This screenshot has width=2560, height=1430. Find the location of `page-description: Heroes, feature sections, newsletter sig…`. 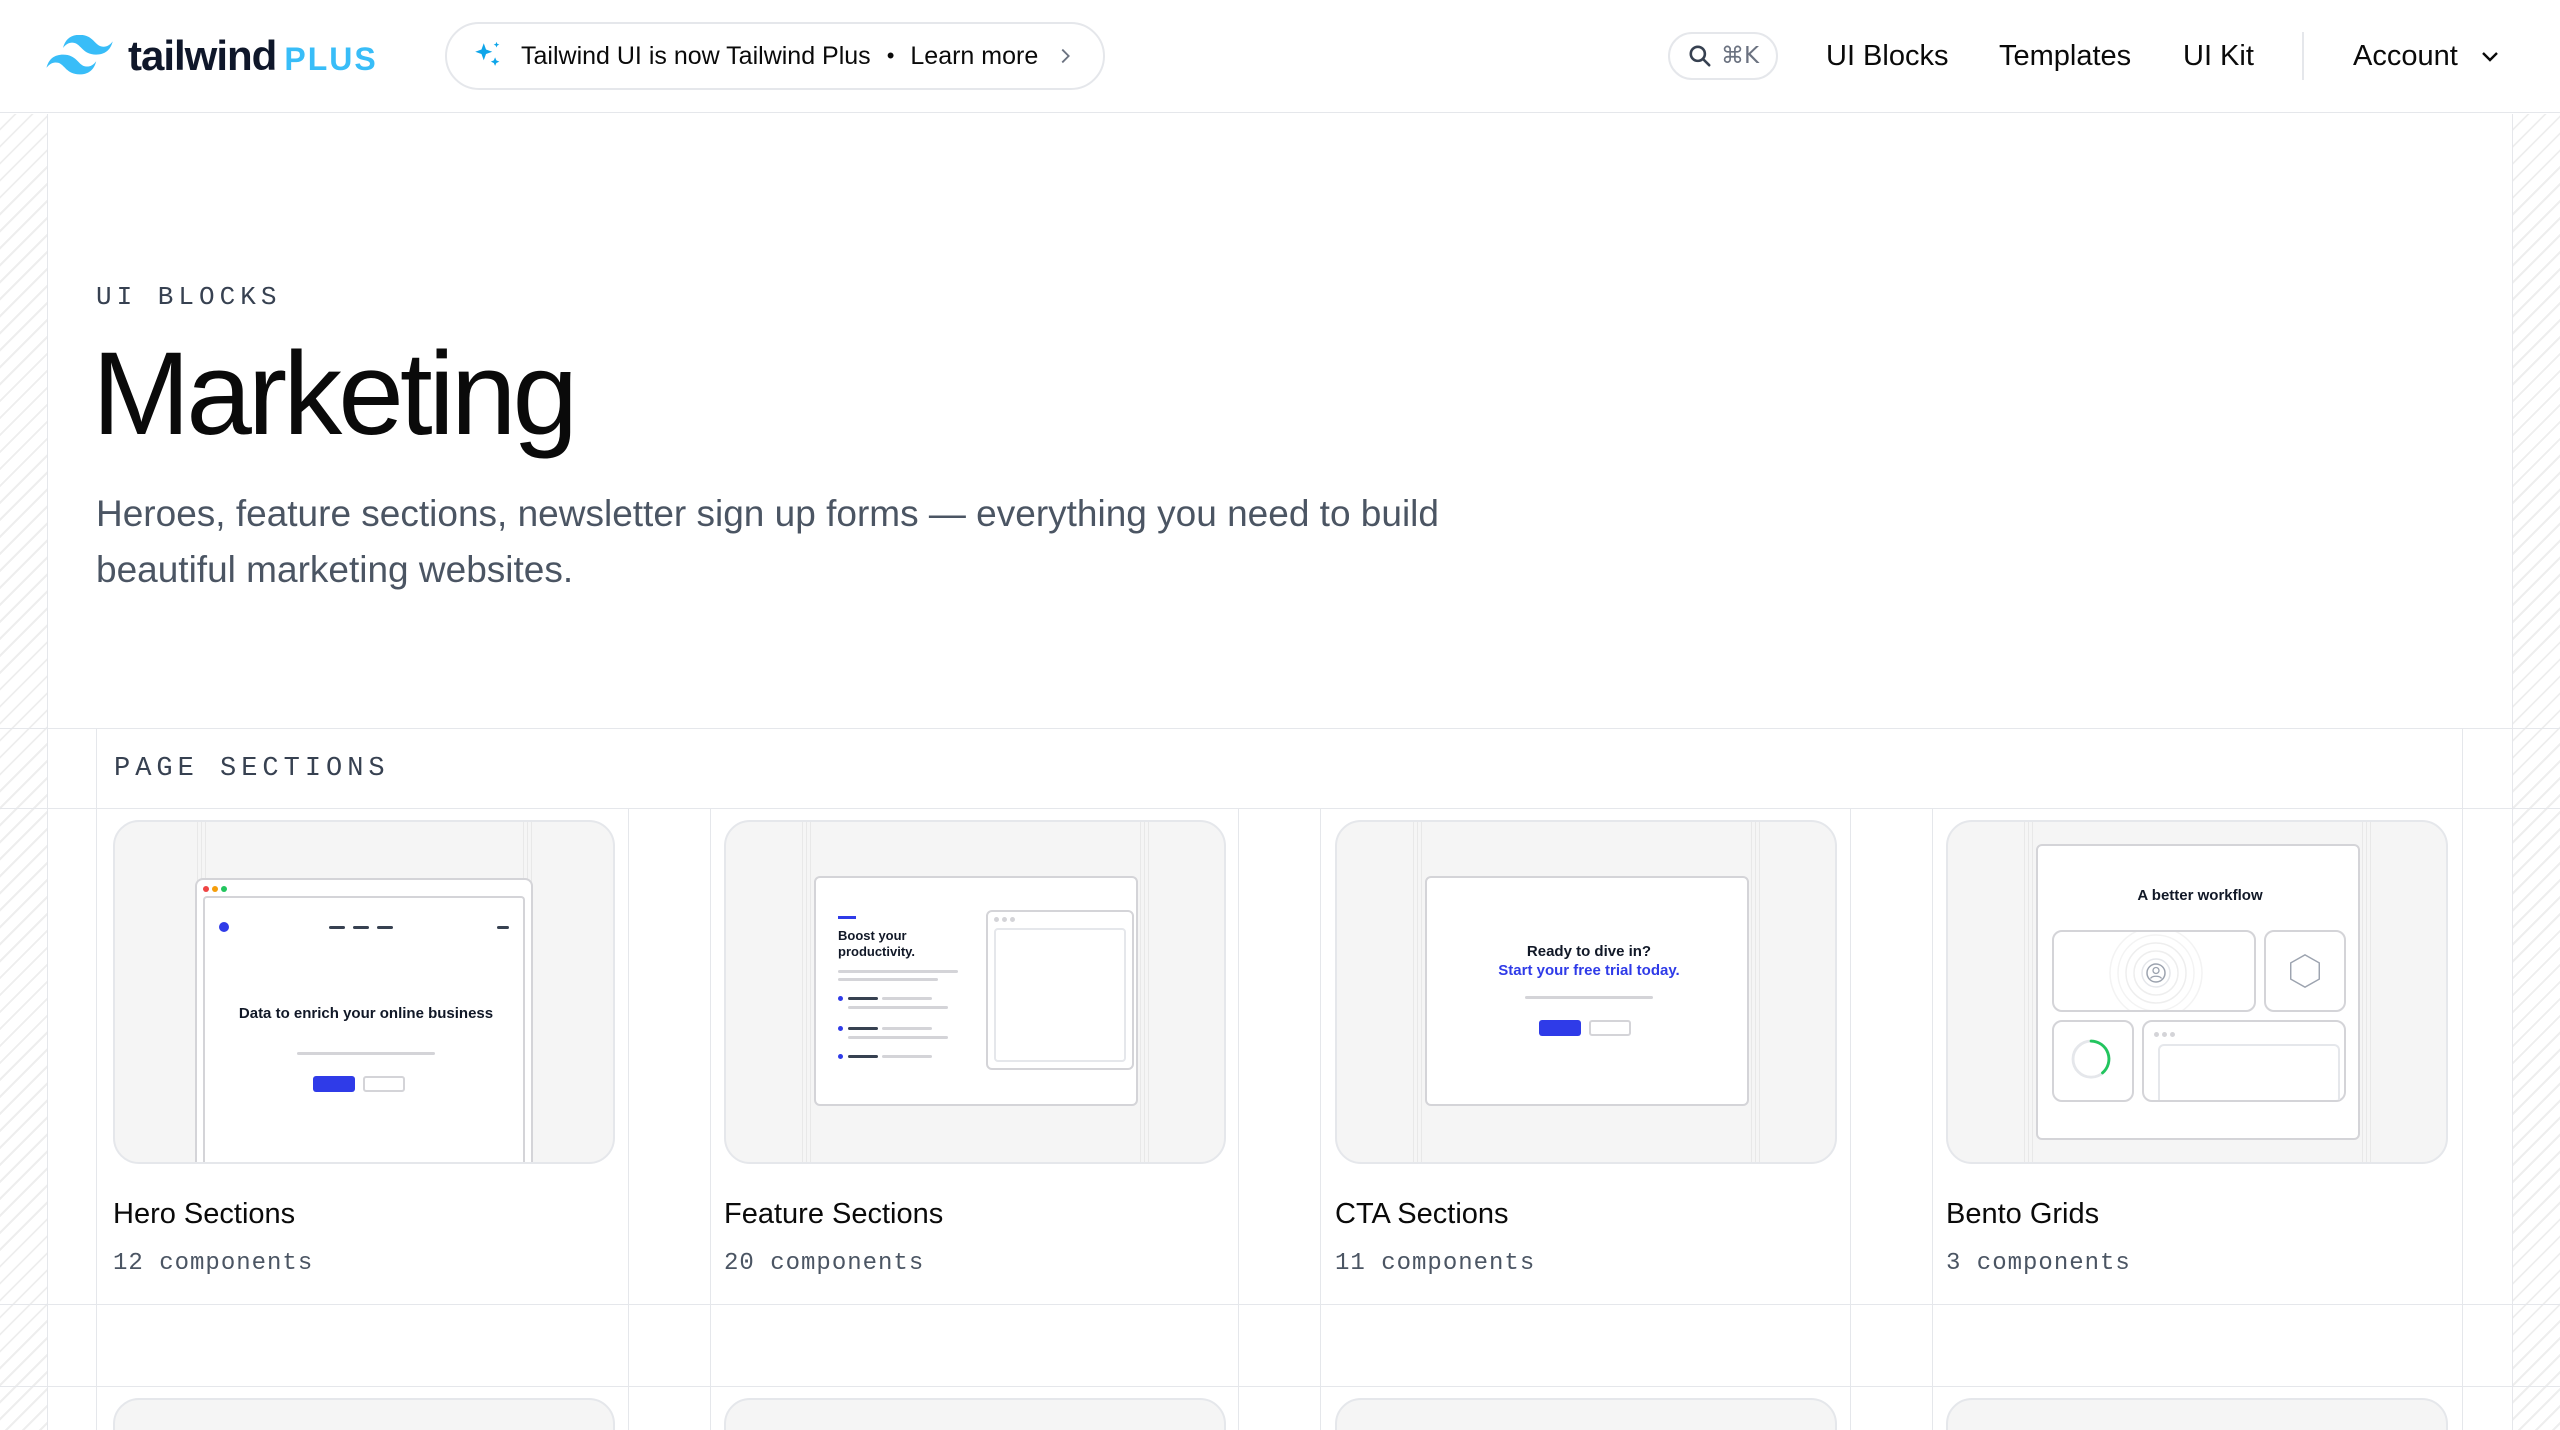

page-description: Heroes, feature sections, newsletter sig… is located at coordinates (767, 541).